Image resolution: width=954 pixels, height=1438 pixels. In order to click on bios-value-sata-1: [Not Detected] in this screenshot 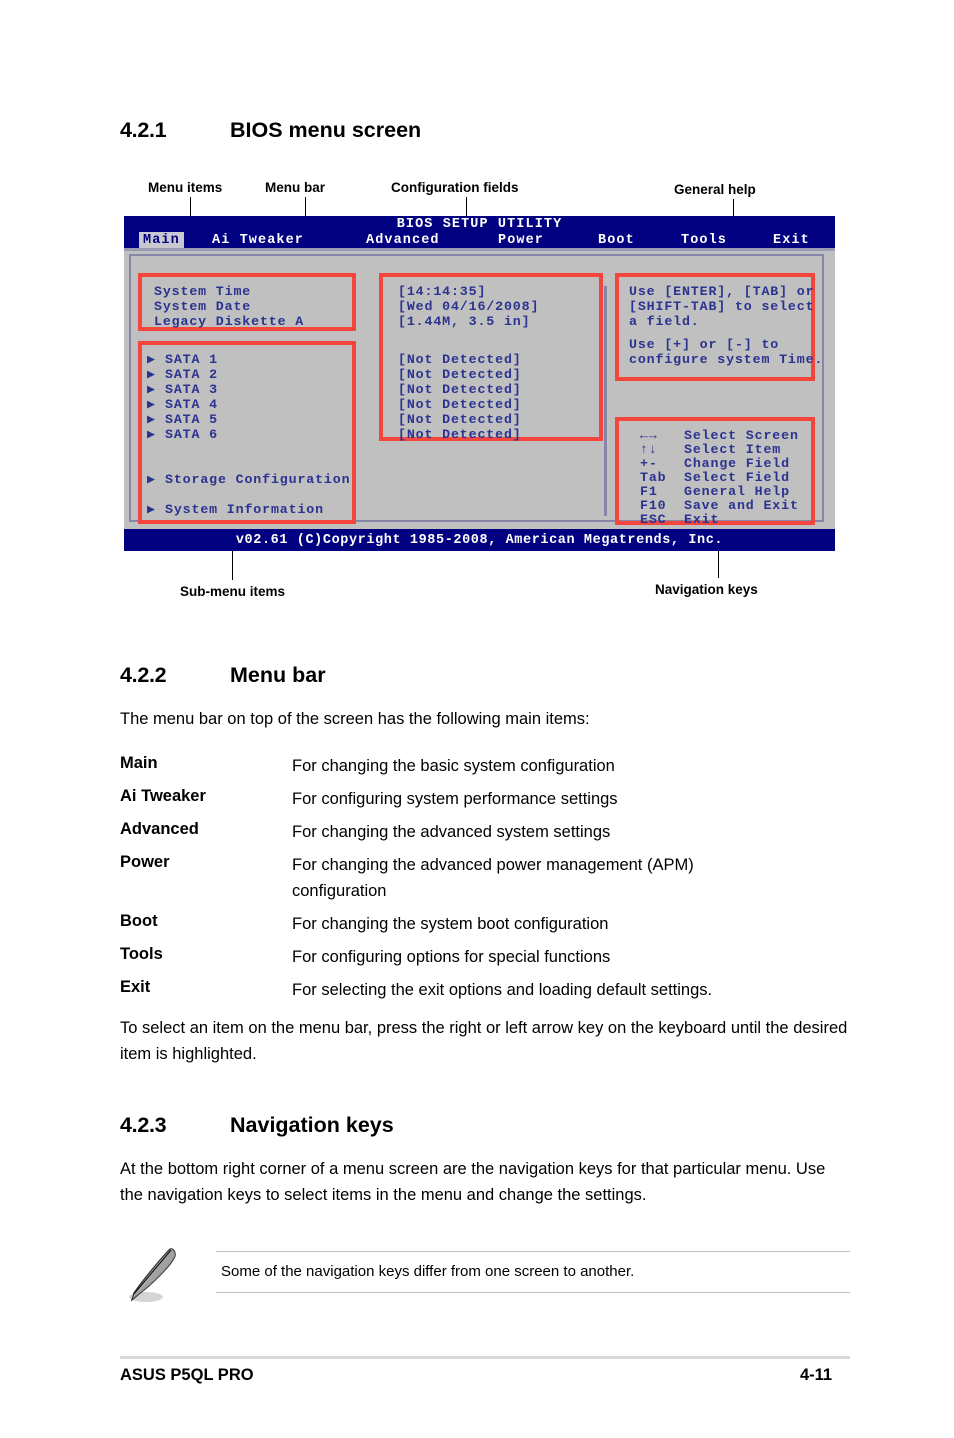, I will do `click(460, 360)`.